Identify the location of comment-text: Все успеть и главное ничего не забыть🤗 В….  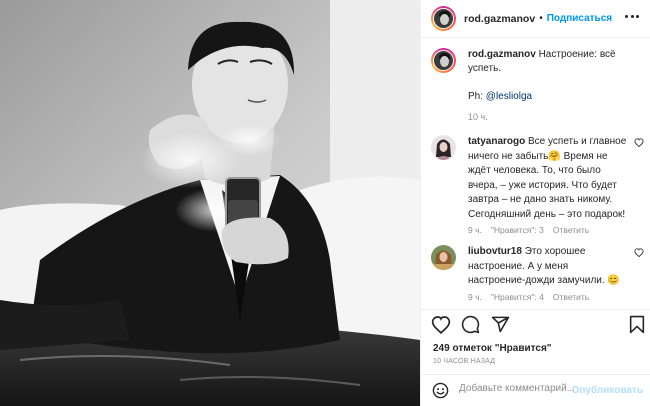
(547, 178).